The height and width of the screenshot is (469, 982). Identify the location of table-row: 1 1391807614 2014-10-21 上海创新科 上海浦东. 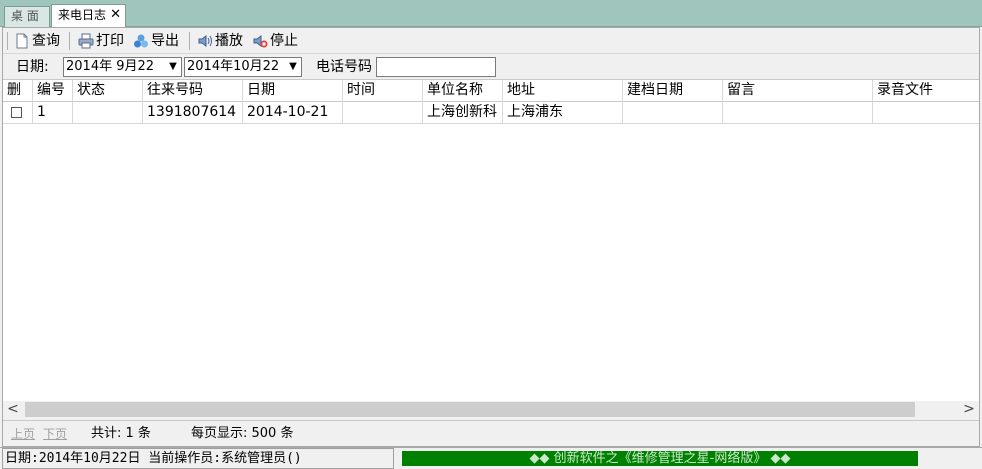
(491, 113).